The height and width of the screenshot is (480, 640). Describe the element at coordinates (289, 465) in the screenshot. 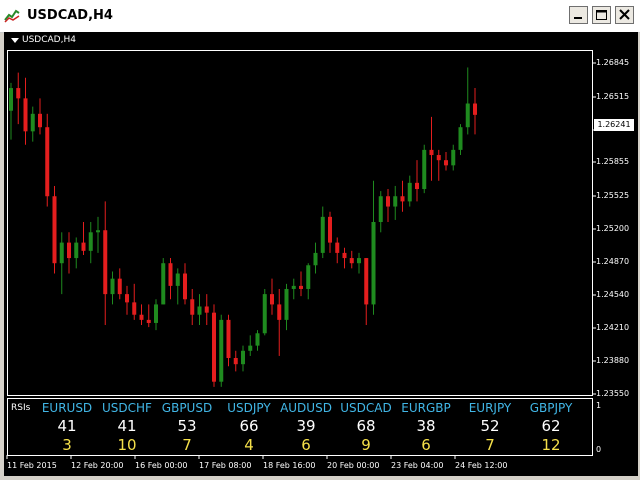

I see `time-label: 18 Feb 16:00` at that location.